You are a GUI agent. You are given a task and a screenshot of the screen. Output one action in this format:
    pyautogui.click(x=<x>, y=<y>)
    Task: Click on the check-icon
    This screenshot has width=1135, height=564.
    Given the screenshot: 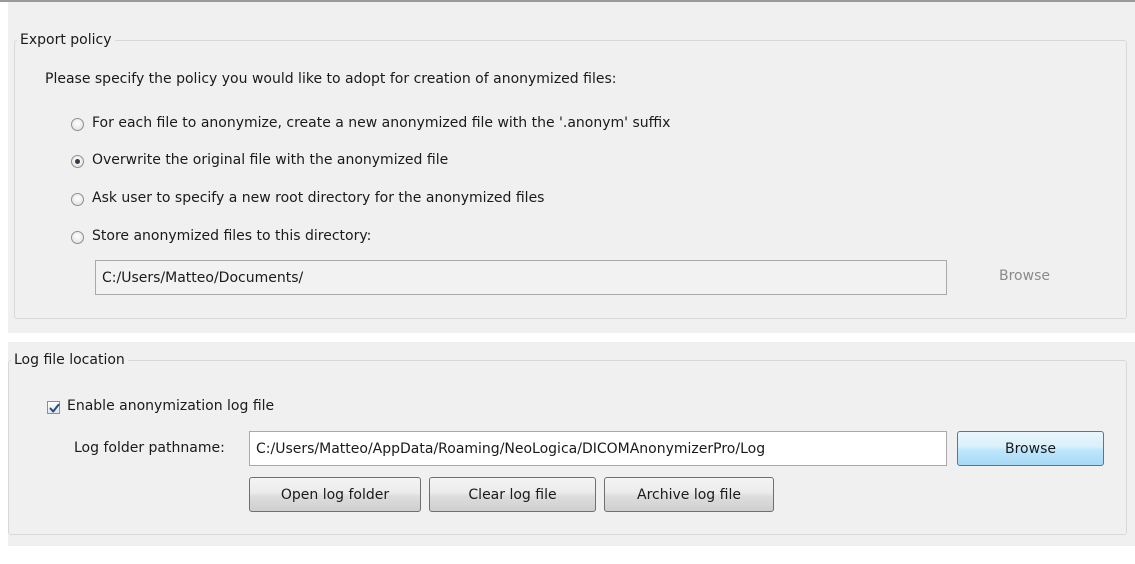 What is the action you would take?
    pyautogui.click(x=54, y=408)
    